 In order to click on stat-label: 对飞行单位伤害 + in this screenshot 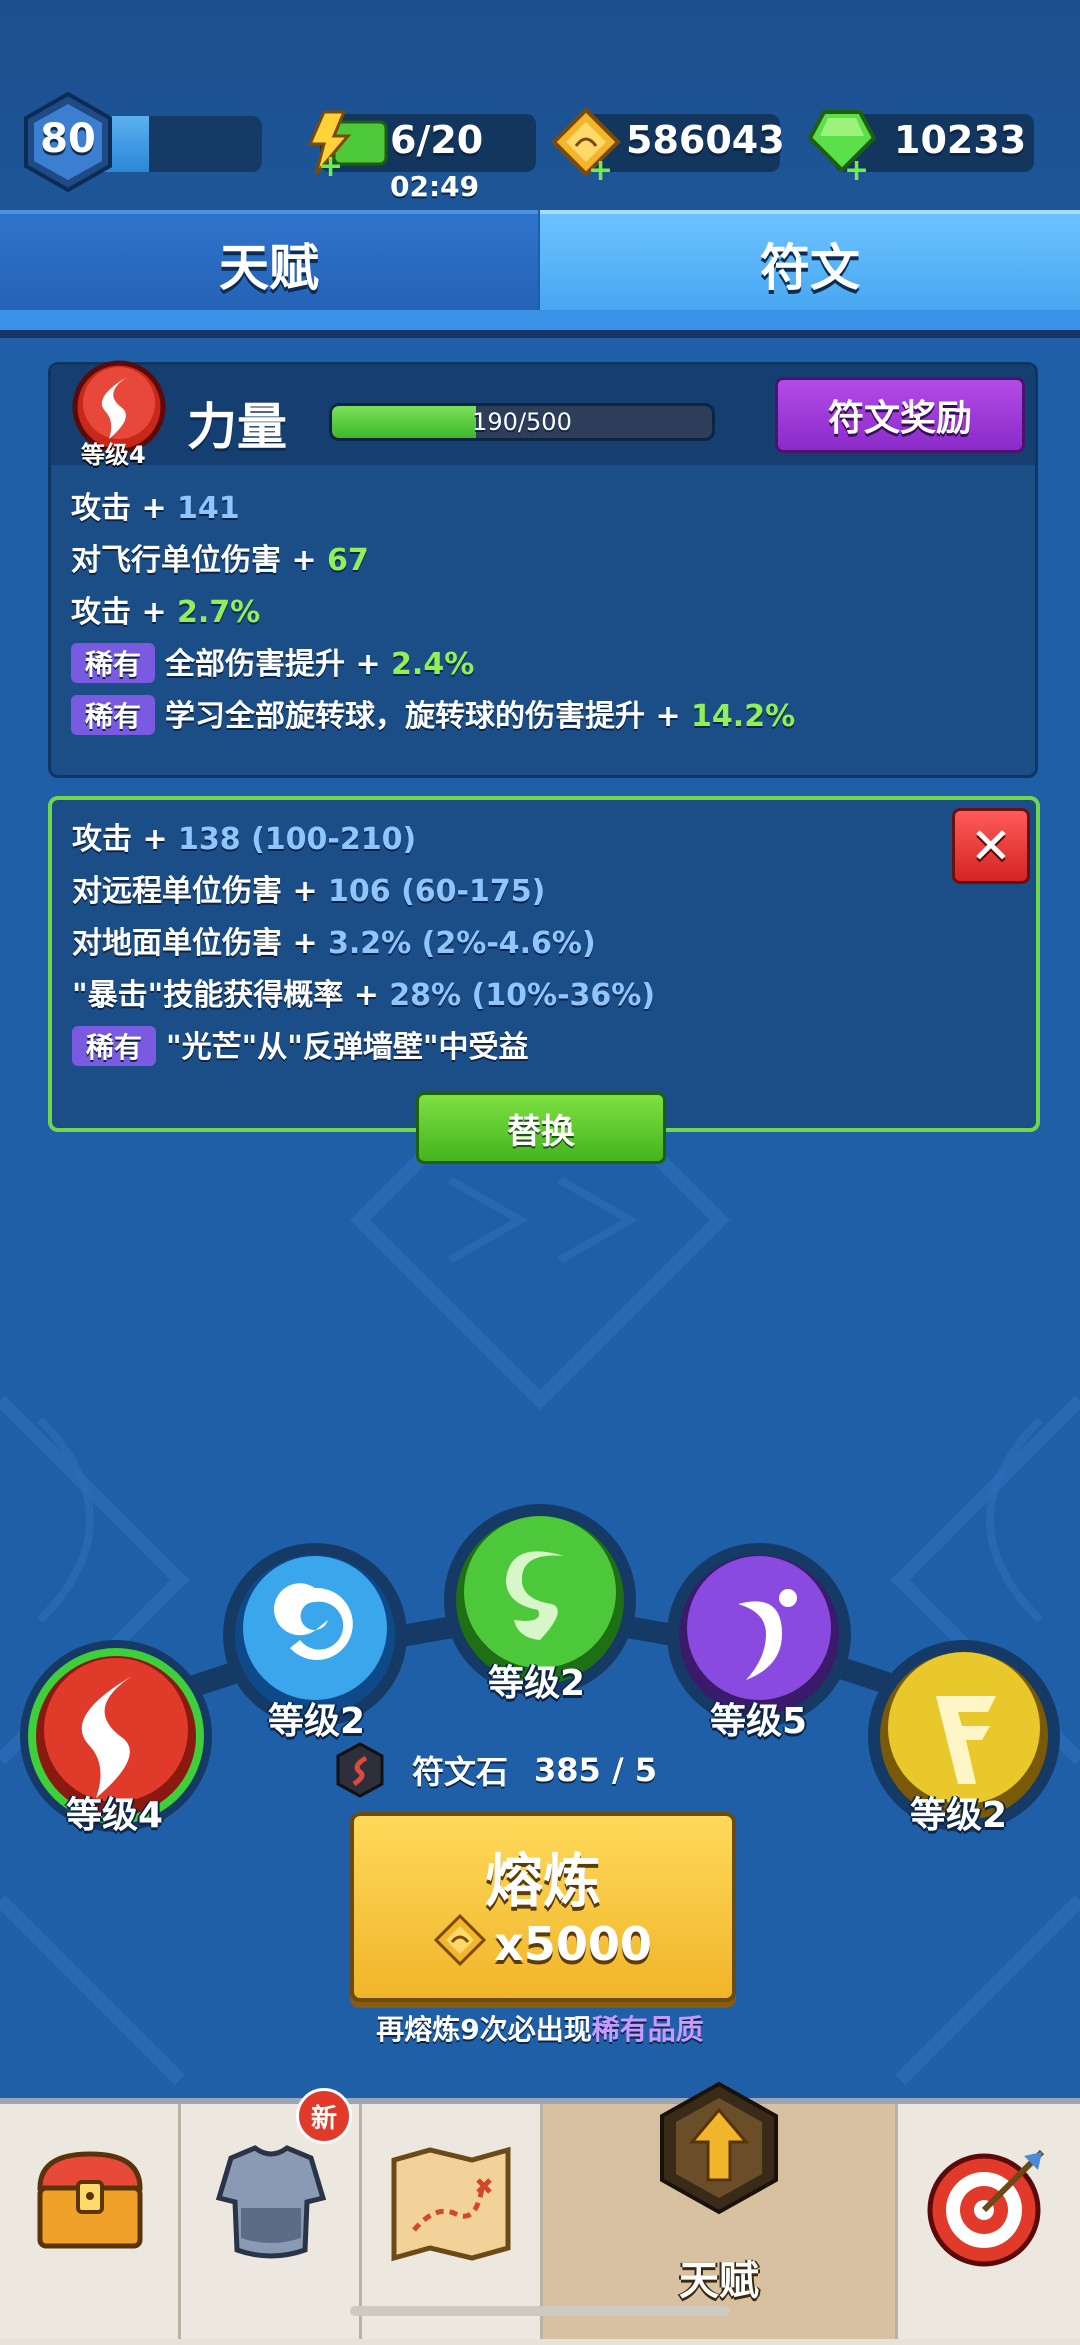, I will do `click(199, 560)`.